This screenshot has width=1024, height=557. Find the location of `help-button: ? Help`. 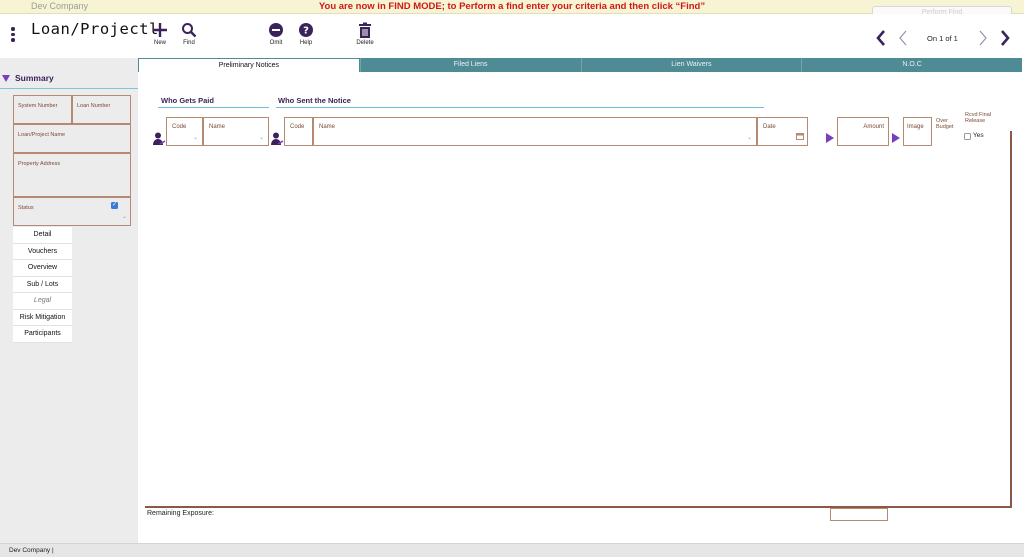

help-button: ? Help is located at coordinates (306, 34).